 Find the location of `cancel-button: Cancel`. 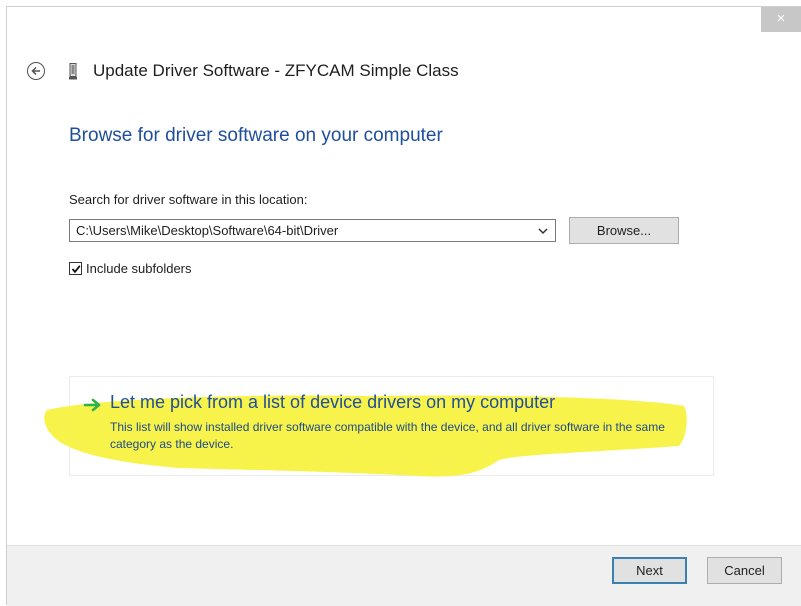

cancel-button: Cancel is located at coordinates (744, 570).